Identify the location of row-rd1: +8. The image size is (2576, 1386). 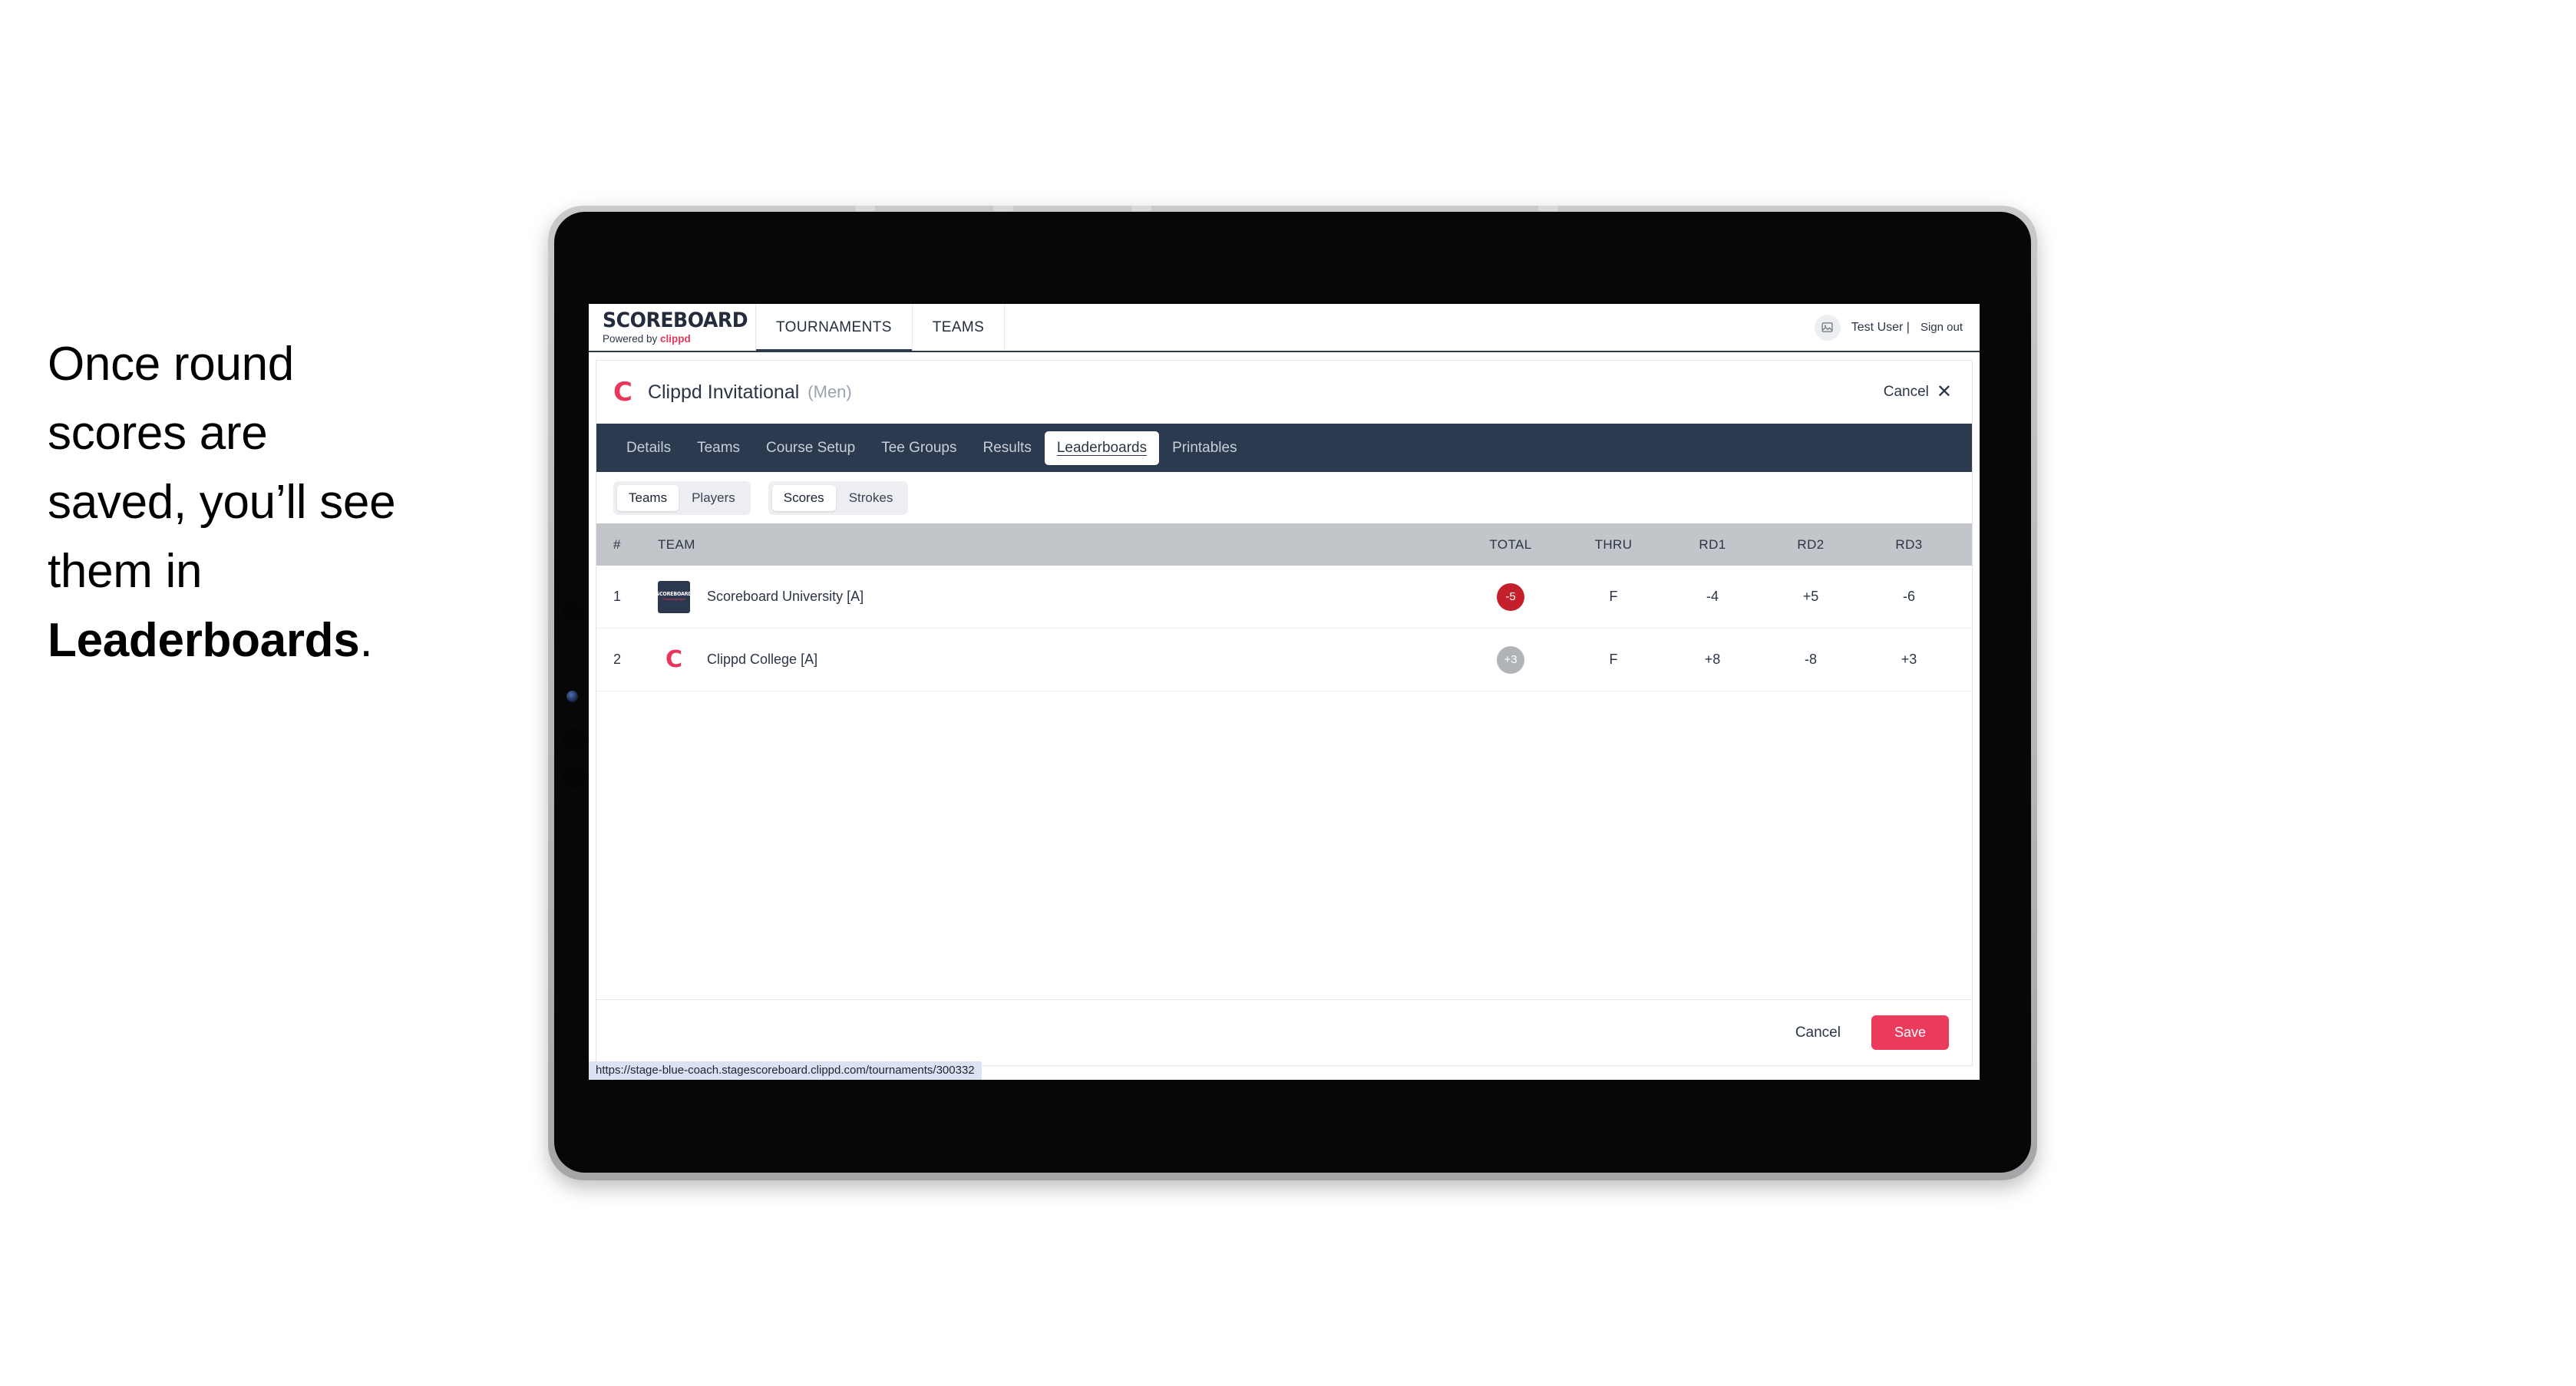
(1713, 659).